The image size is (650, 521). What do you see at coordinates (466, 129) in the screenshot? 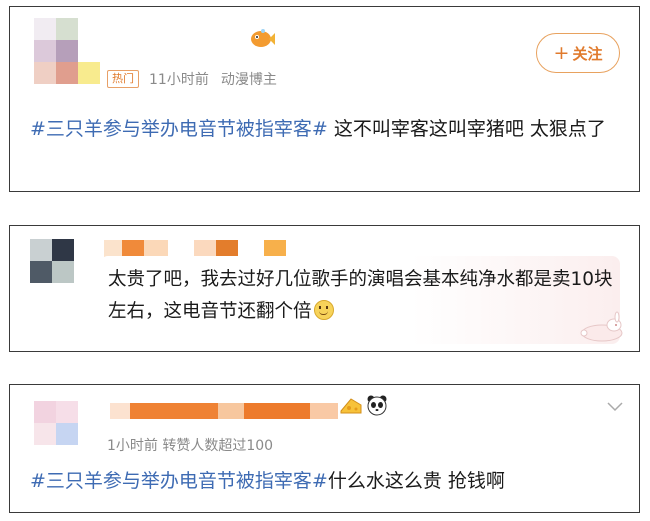
I see `post-body: 这不叫宰客这叫宰猪吧 太狠点了` at bounding box center [466, 129].